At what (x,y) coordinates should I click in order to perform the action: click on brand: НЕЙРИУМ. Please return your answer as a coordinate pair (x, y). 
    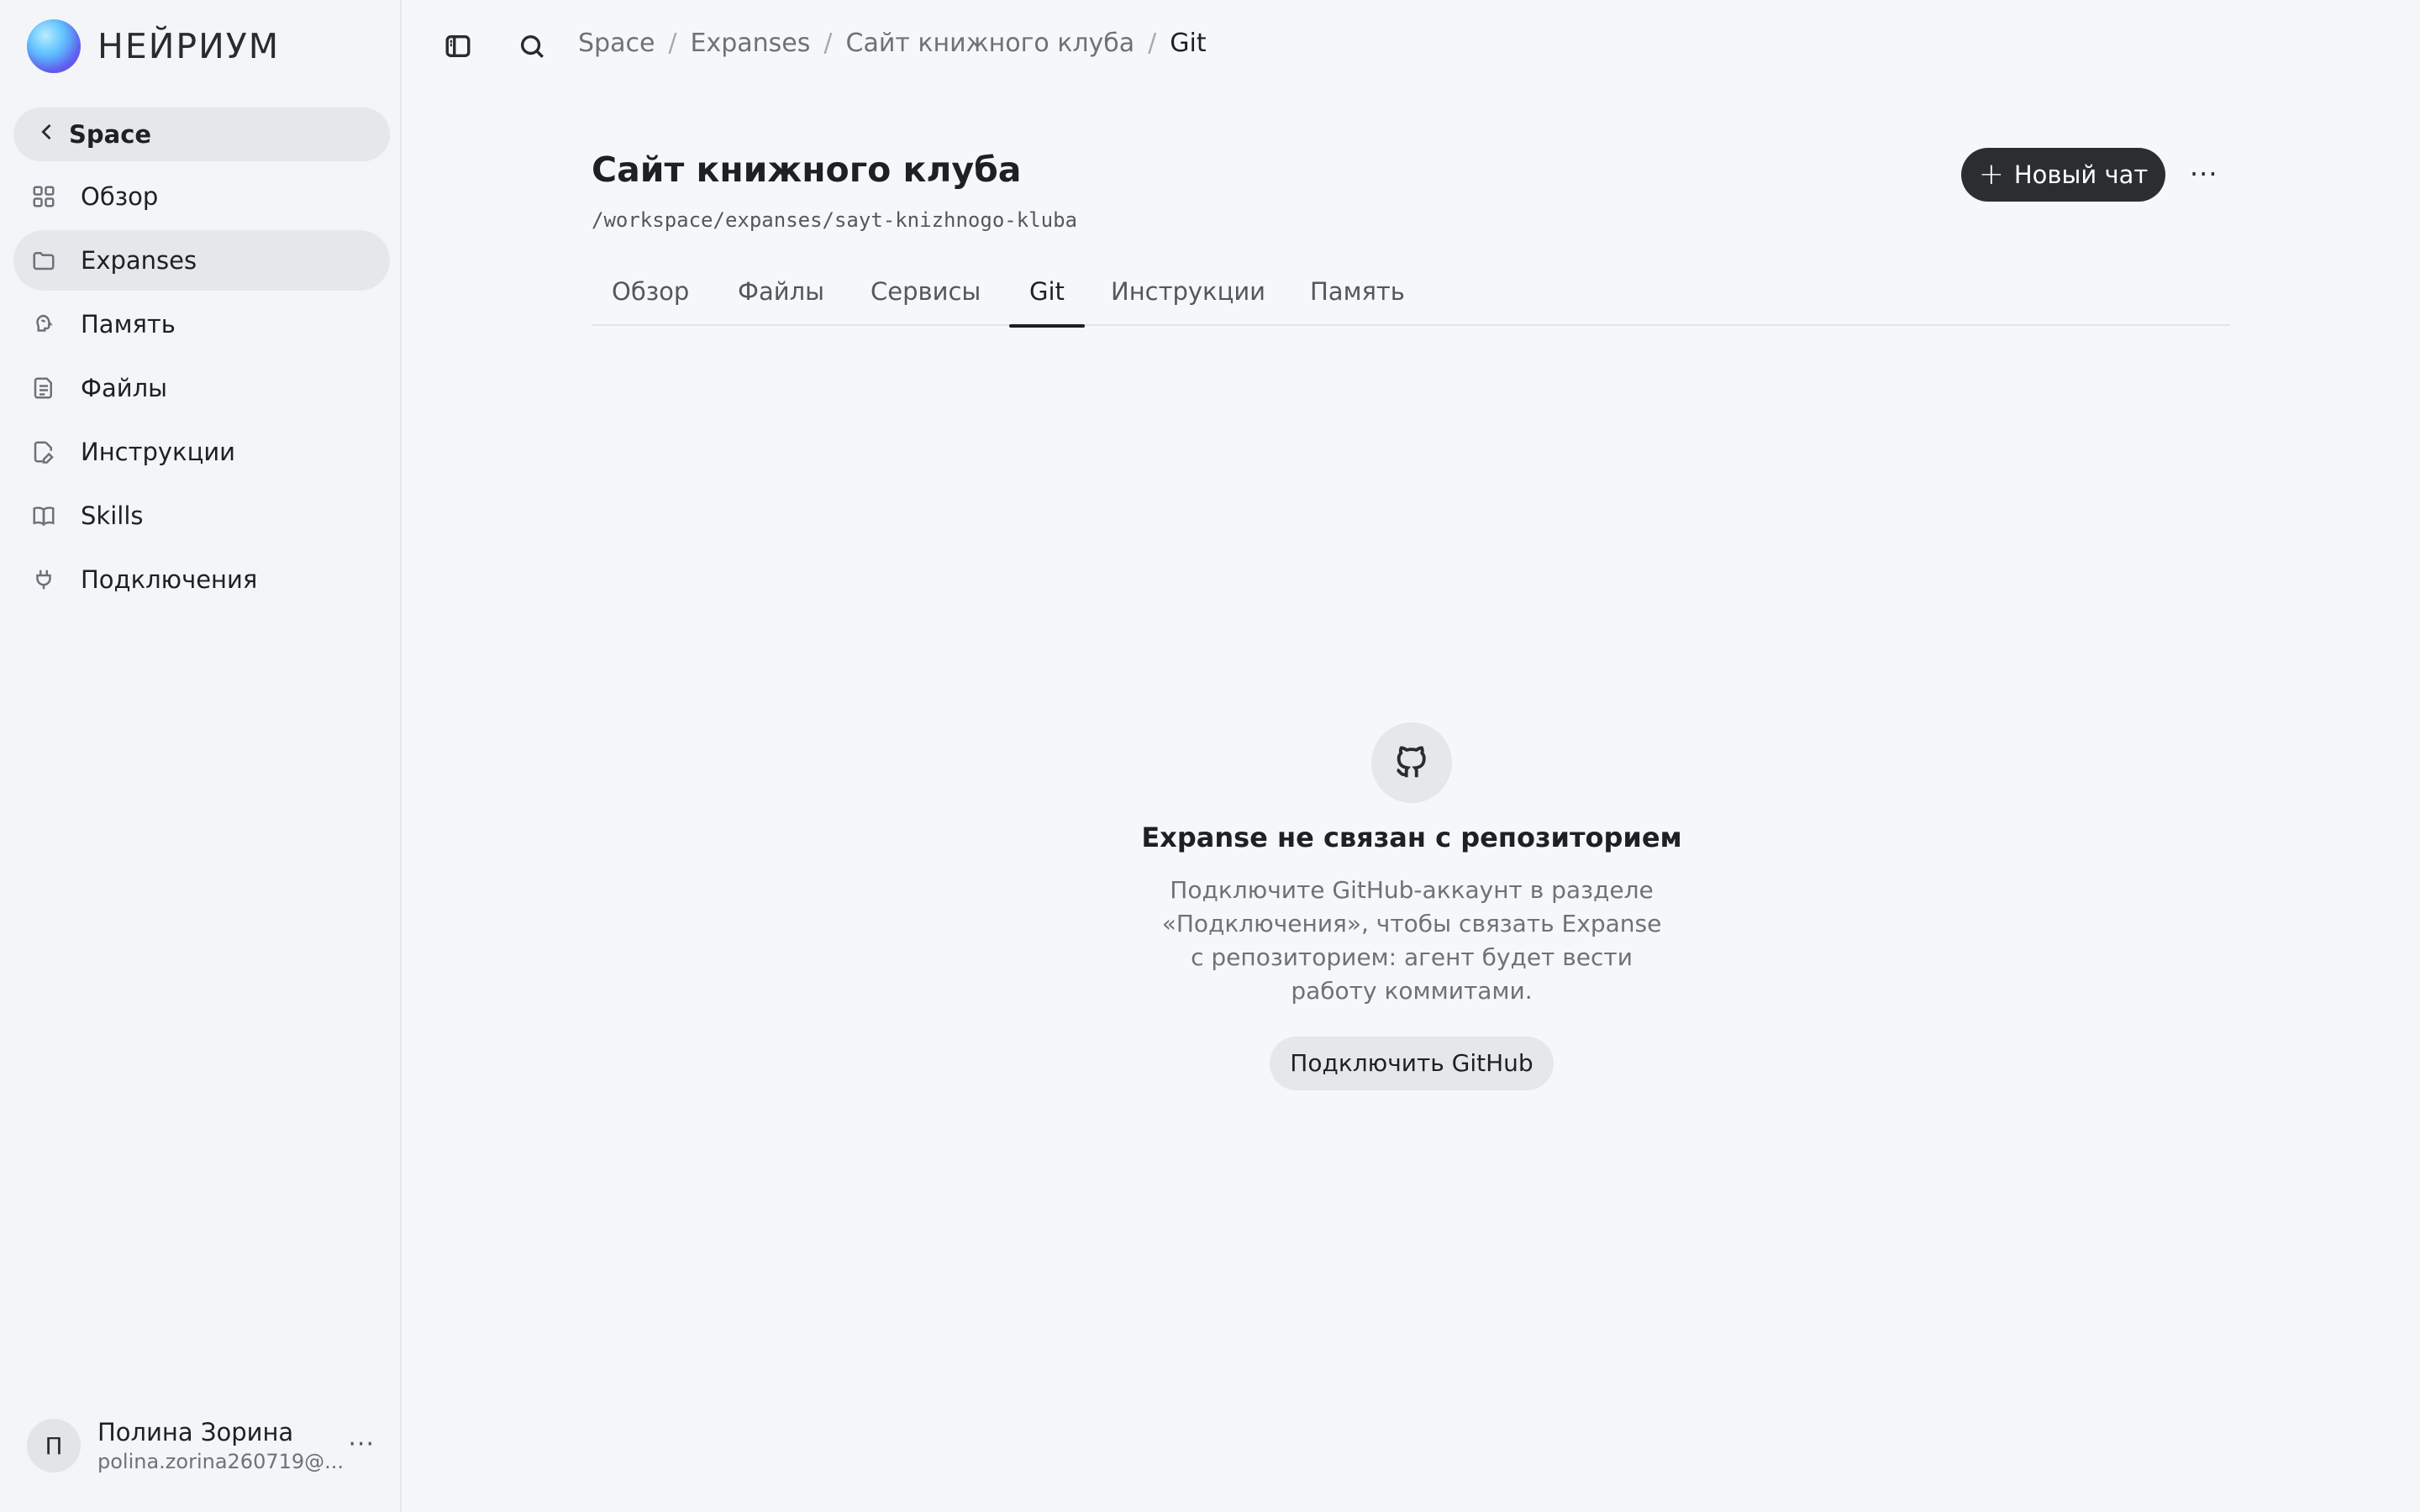
    Looking at the image, I should click on (153, 46).